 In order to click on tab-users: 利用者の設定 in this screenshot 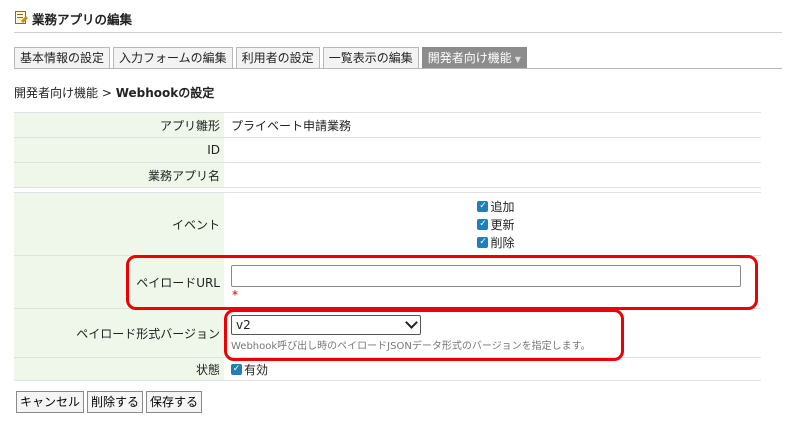, I will do `click(277, 57)`.